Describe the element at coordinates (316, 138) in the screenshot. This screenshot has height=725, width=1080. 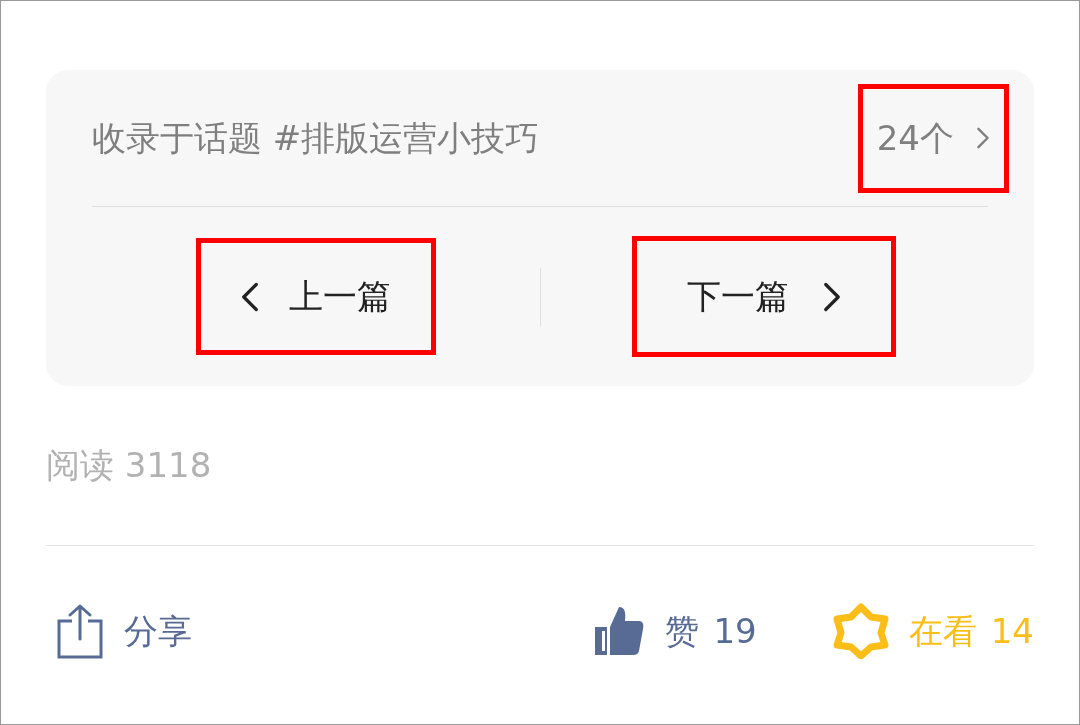
I see `topic-label: 收录于话题 #排版运营小技巧` at that location.